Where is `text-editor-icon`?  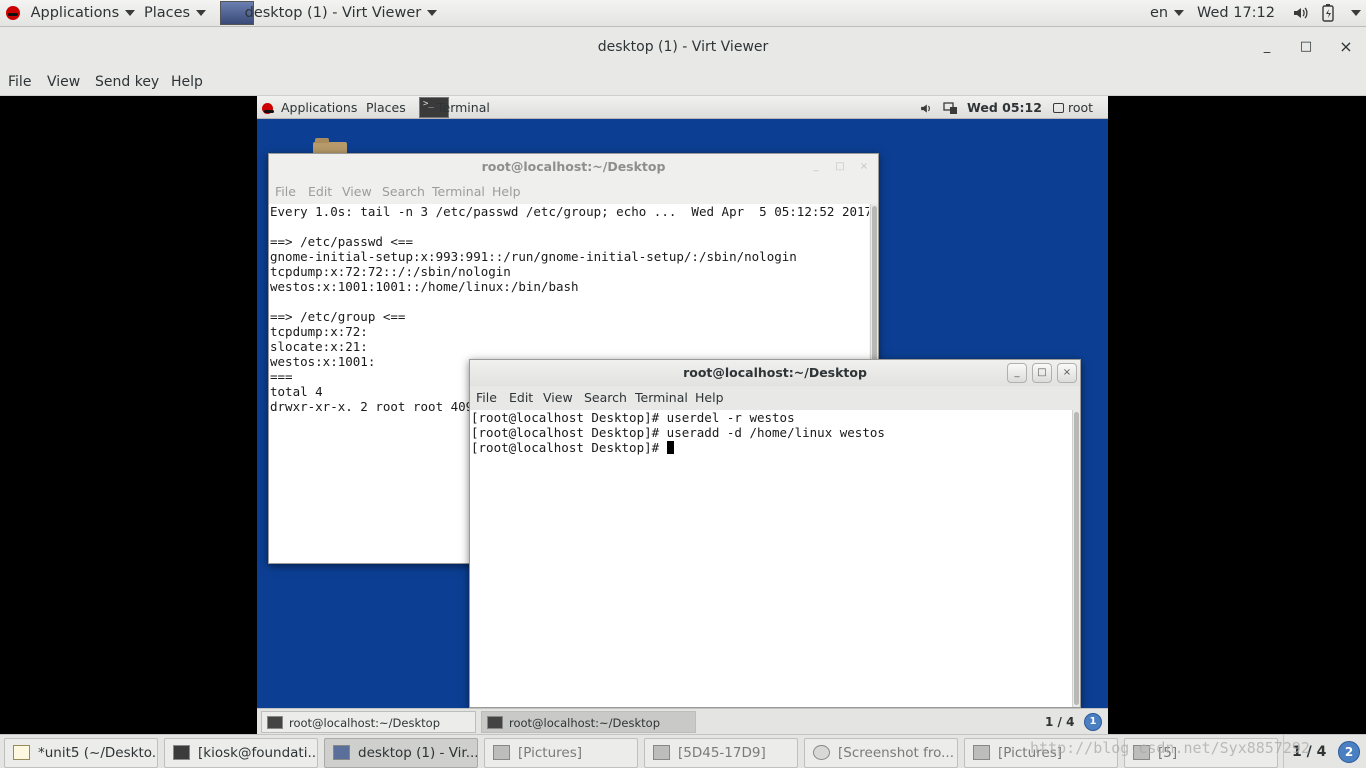
text-editor-icon is located at coordinates (21, 752).